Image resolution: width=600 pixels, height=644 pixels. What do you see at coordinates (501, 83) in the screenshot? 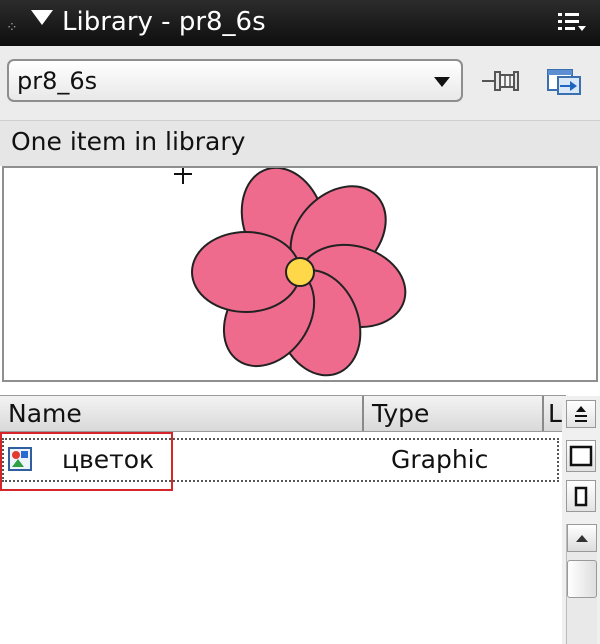
I see `pin-icon` at bounding box center [501, 83].